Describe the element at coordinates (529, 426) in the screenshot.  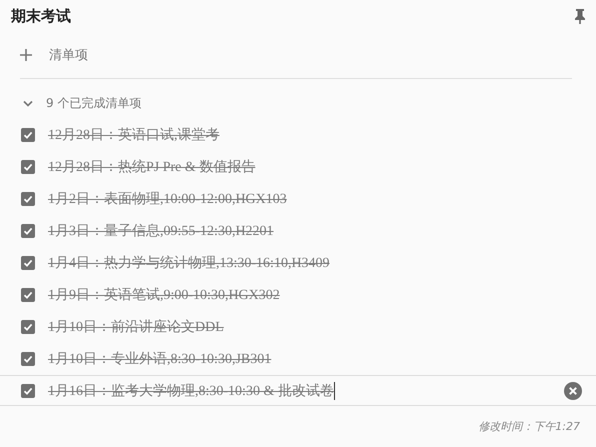
I see `edited-time: 修改时间：下午1:27` at that location.